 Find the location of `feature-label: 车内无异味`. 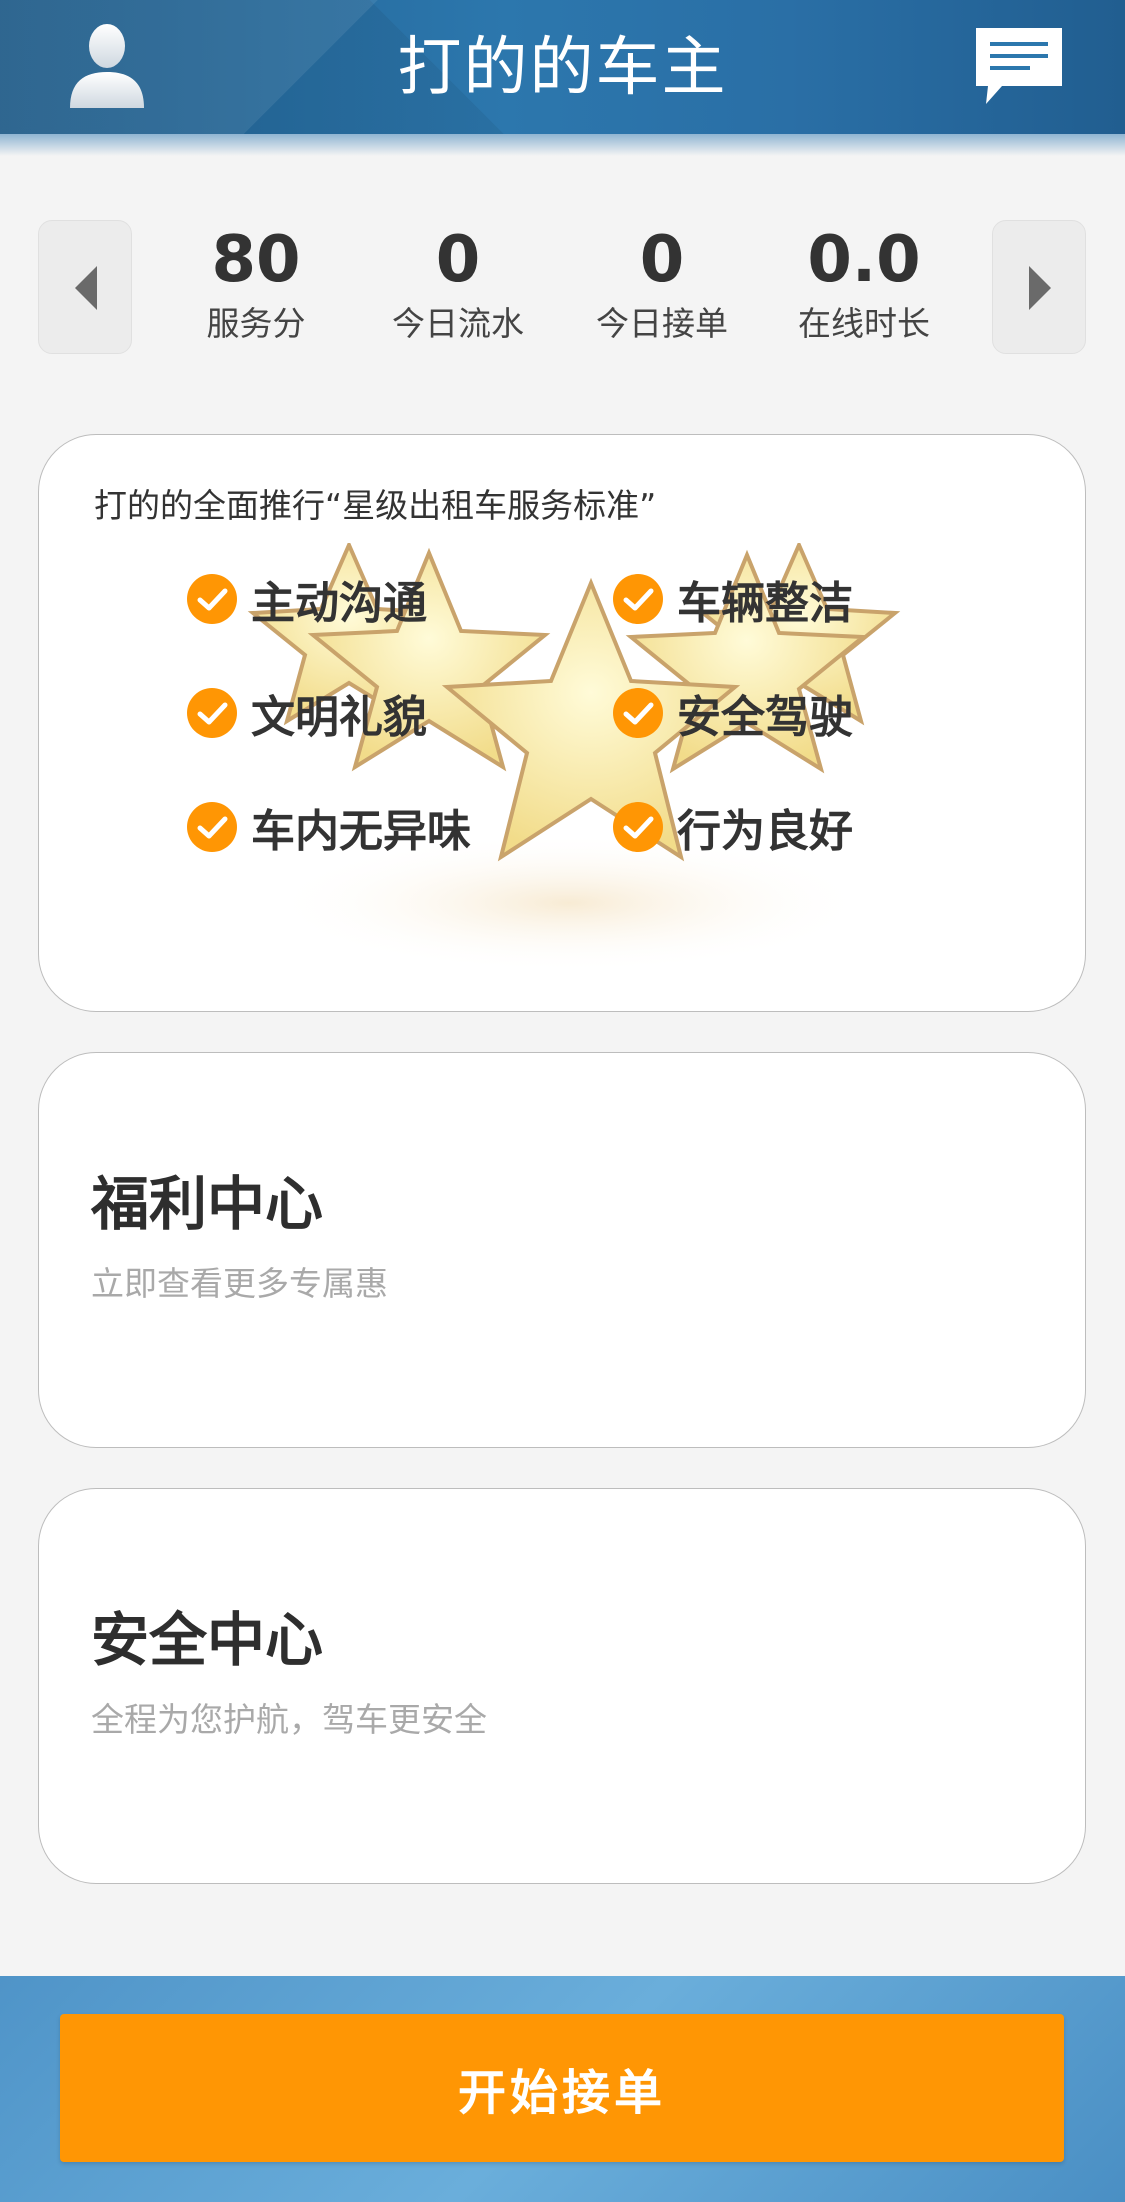

feature-label: 车内无异味 is located at coordinates (361, 831).